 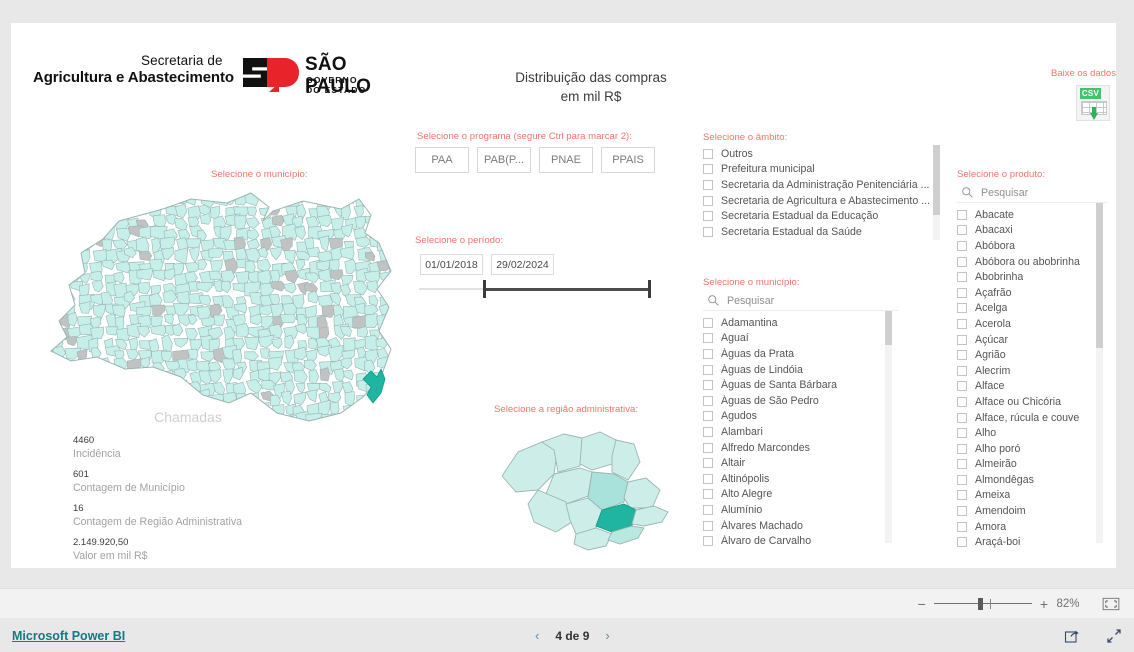 What do you see at coordinates (708, 184) in the screenshot?
I see `ambito-checkbox` at bounding box center [708, 184].